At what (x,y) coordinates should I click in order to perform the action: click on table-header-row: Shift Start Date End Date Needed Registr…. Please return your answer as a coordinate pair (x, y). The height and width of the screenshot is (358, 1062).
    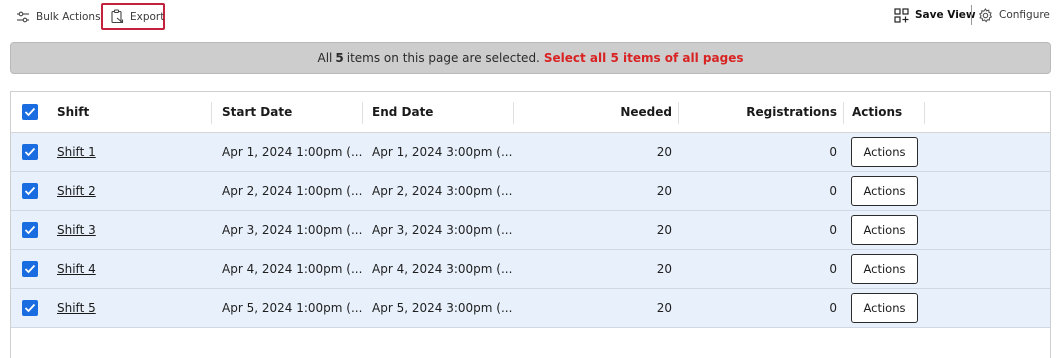
    Looking at the image, I should click on (530, 112).